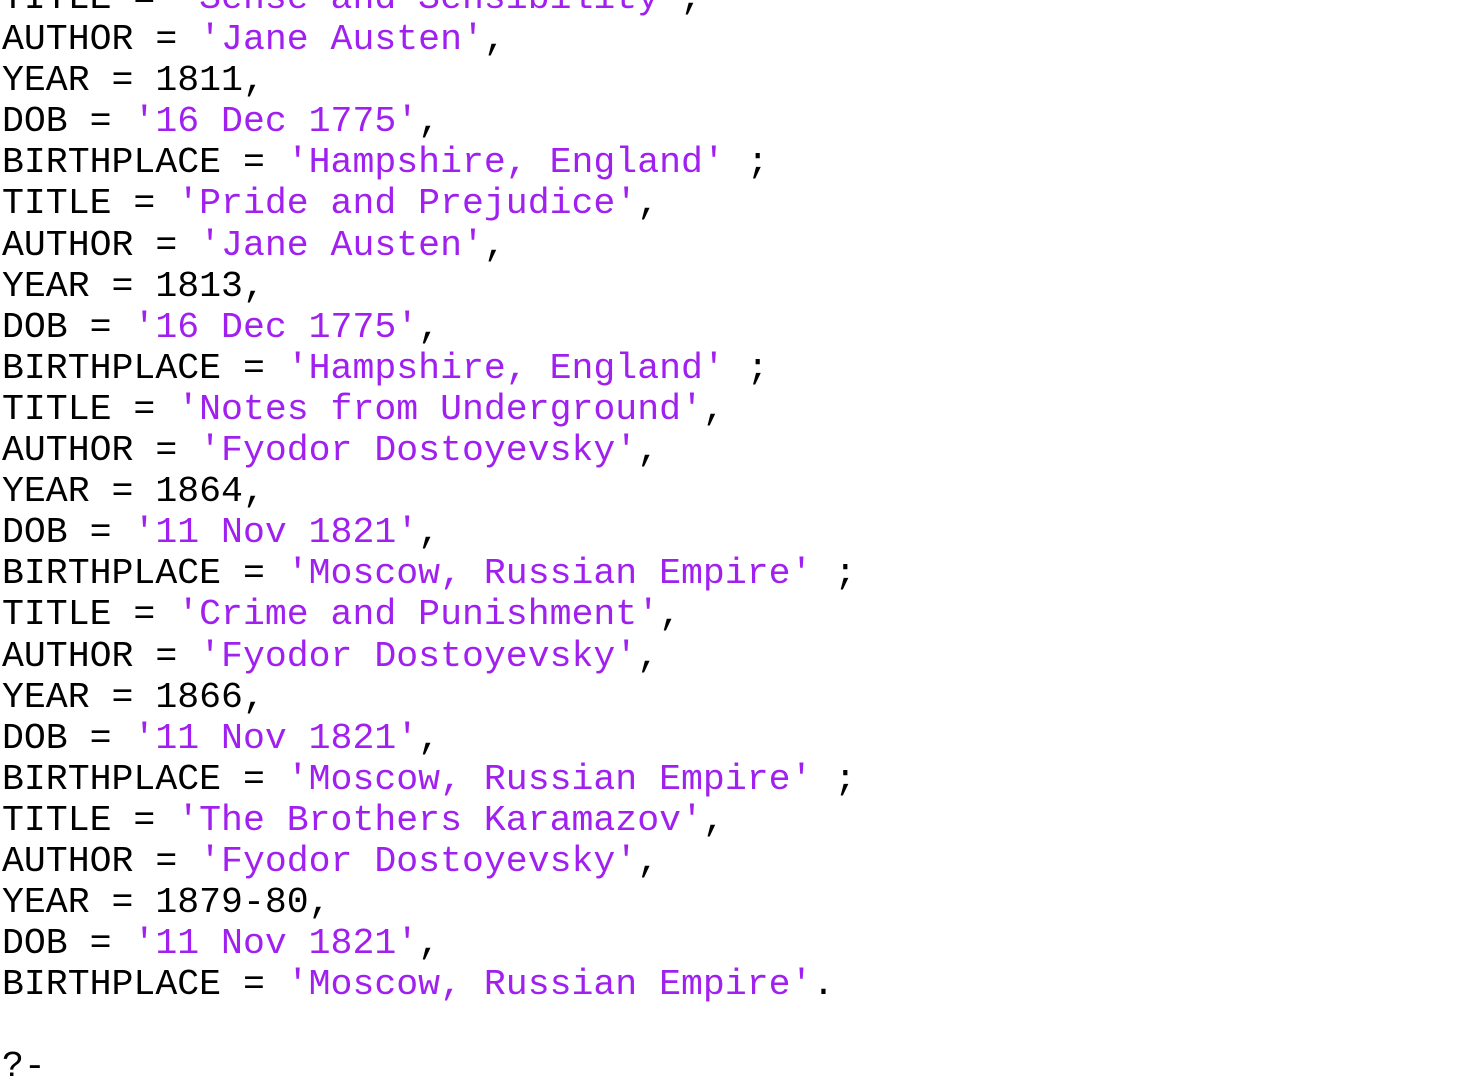  Describe the element at coordinates (199, 286) in the screenshot. I see `number-value: 1813` at that location.